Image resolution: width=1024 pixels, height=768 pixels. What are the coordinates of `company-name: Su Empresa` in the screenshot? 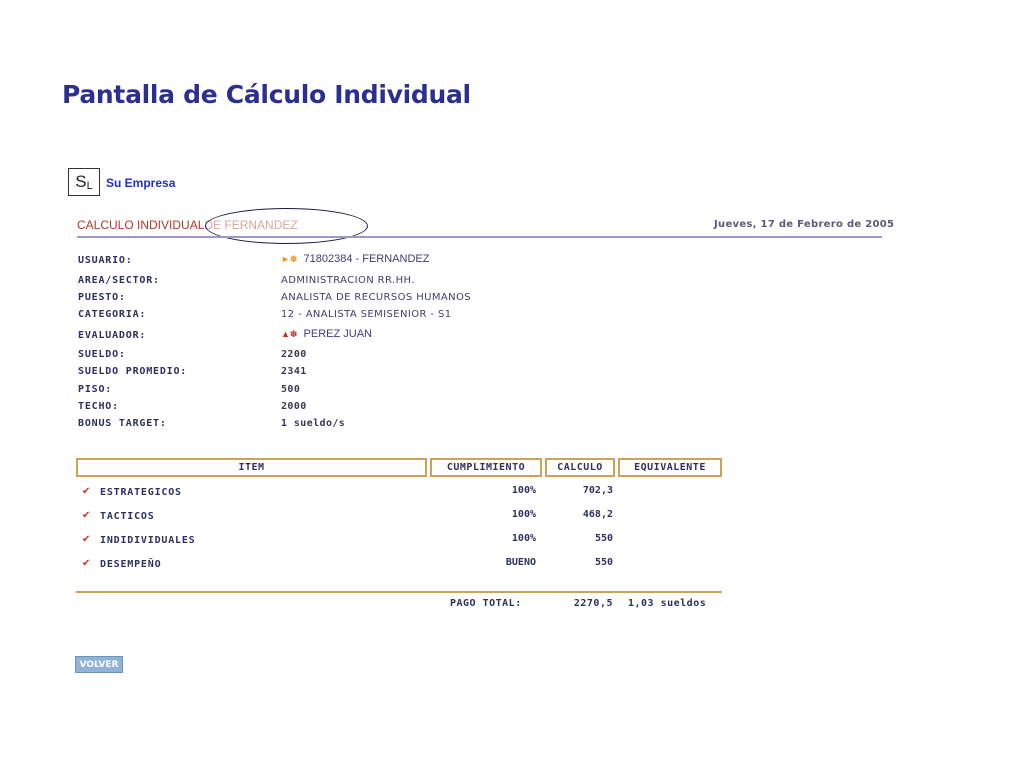 It's located at (141, 183).